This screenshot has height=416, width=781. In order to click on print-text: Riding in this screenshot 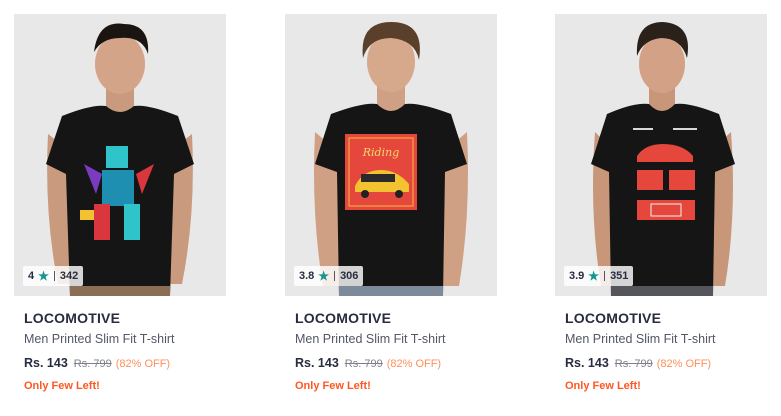, I will do `click(381, 152)`.